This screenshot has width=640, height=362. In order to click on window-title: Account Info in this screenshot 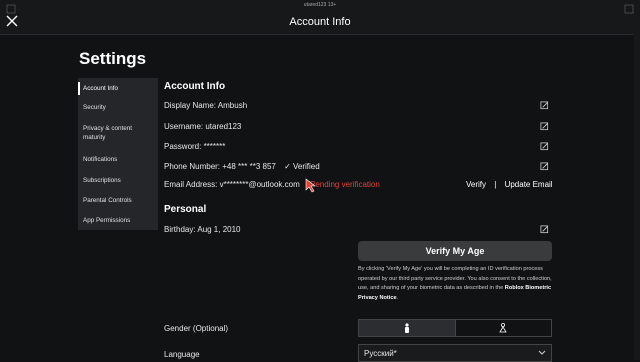, I will do `click(320, 22)`.